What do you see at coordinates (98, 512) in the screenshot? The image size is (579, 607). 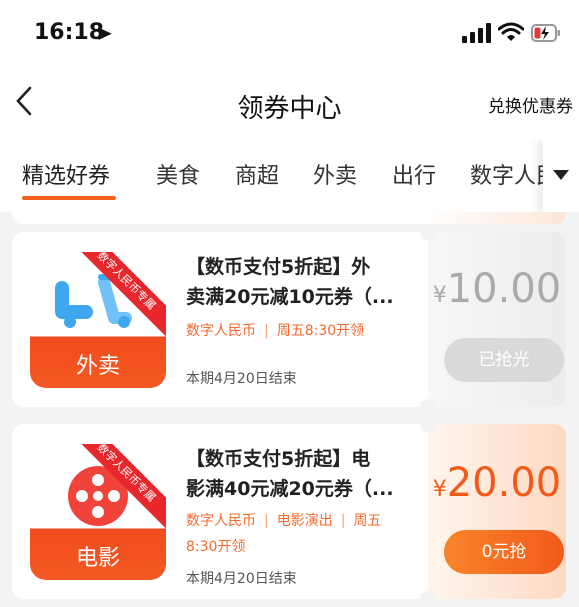 I see `coupon-thumbnail: 数字人民币专属 电影` at bounding box center [98, 512].